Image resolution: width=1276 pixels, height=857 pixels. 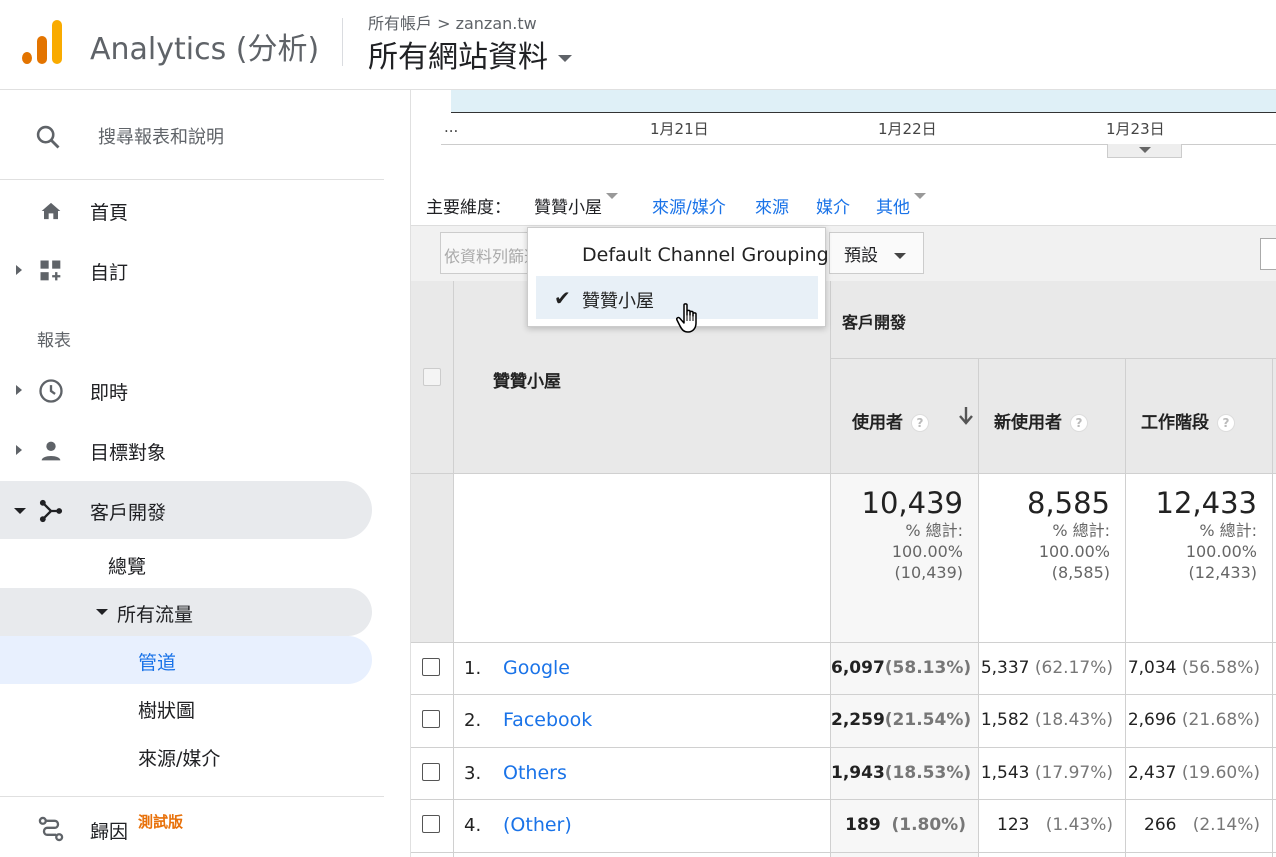 I want to click on sessions-column-header: 工作階段?, so click(x=1188, y=420).